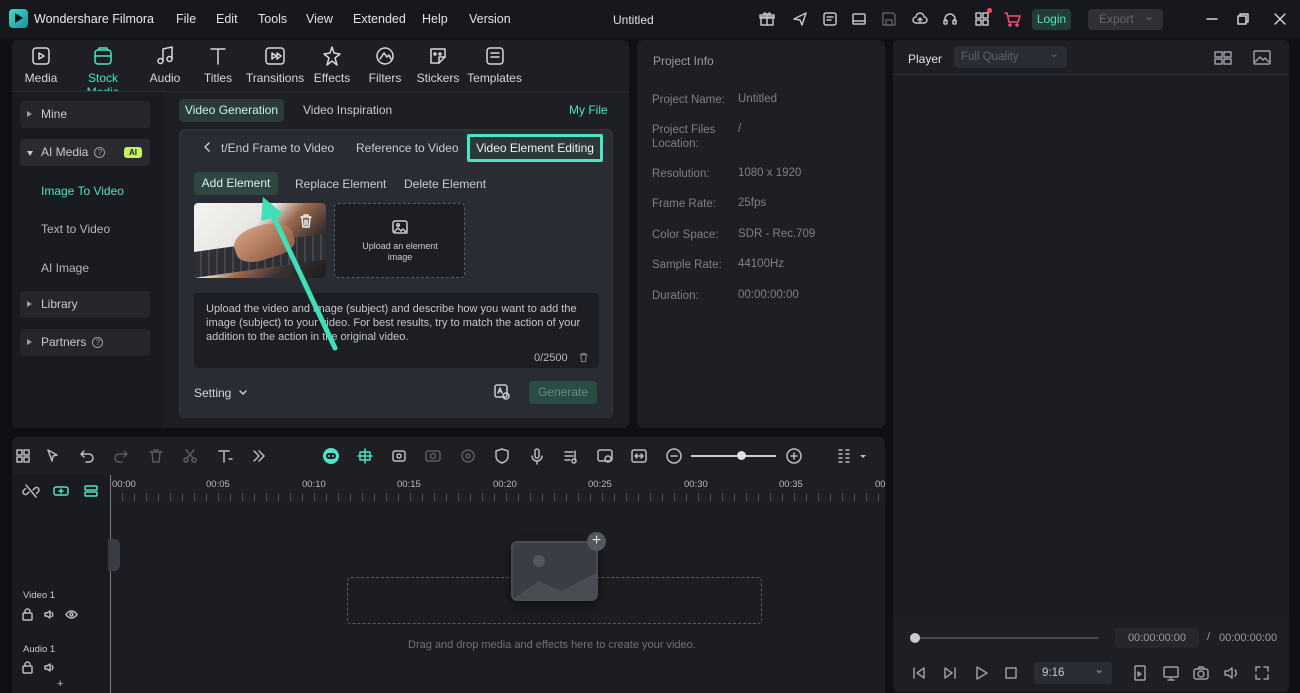 Image resolution: width=1300 pixels, height=693 pixels. I want to click on track-manager-icon, so click(91, 491).